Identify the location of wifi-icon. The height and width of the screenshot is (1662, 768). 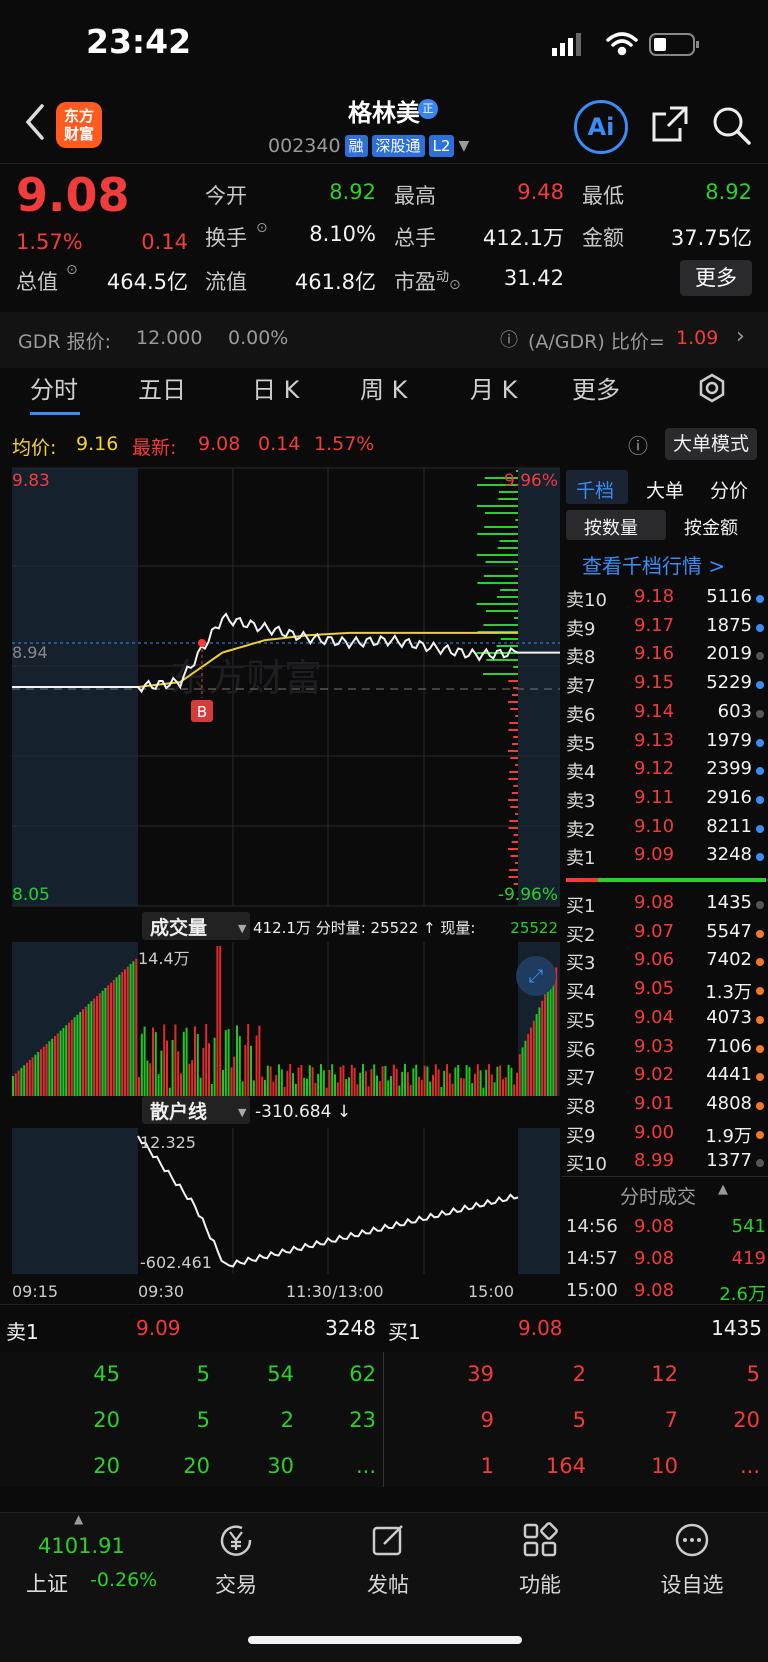
(622, 44).